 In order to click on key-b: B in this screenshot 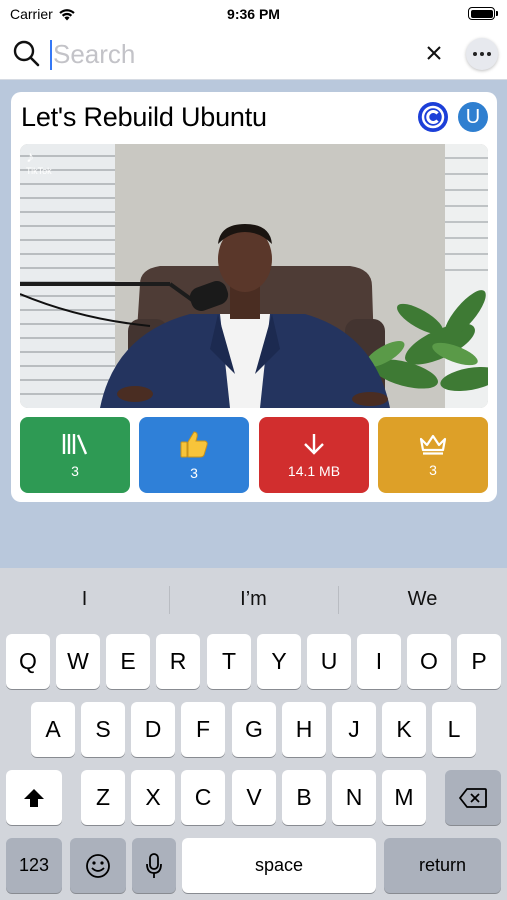, I will do `click(304, 797)`.